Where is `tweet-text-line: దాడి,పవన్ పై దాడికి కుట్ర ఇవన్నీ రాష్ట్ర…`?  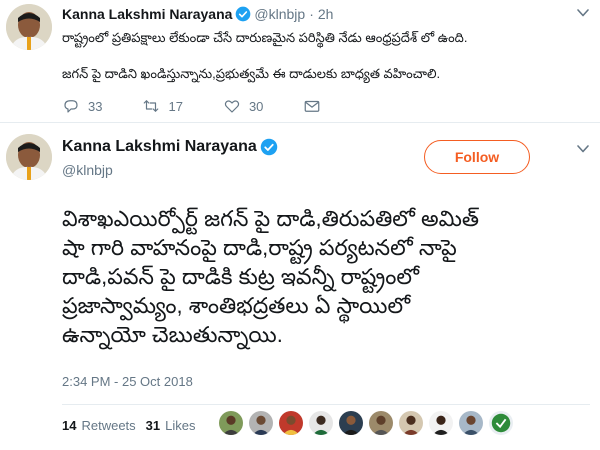 tweet-text-line: దాడి,పవన్ పై దాడికి కుట్ర ఇవన్నీ రాష్ట్ర… is located at coordinates (240, 276).